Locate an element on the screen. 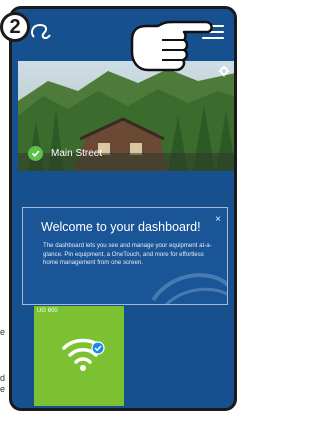 Image resolution: width=320 pixels, height=438 pixels. check-badge-icon is located at coordinates (98, 348).